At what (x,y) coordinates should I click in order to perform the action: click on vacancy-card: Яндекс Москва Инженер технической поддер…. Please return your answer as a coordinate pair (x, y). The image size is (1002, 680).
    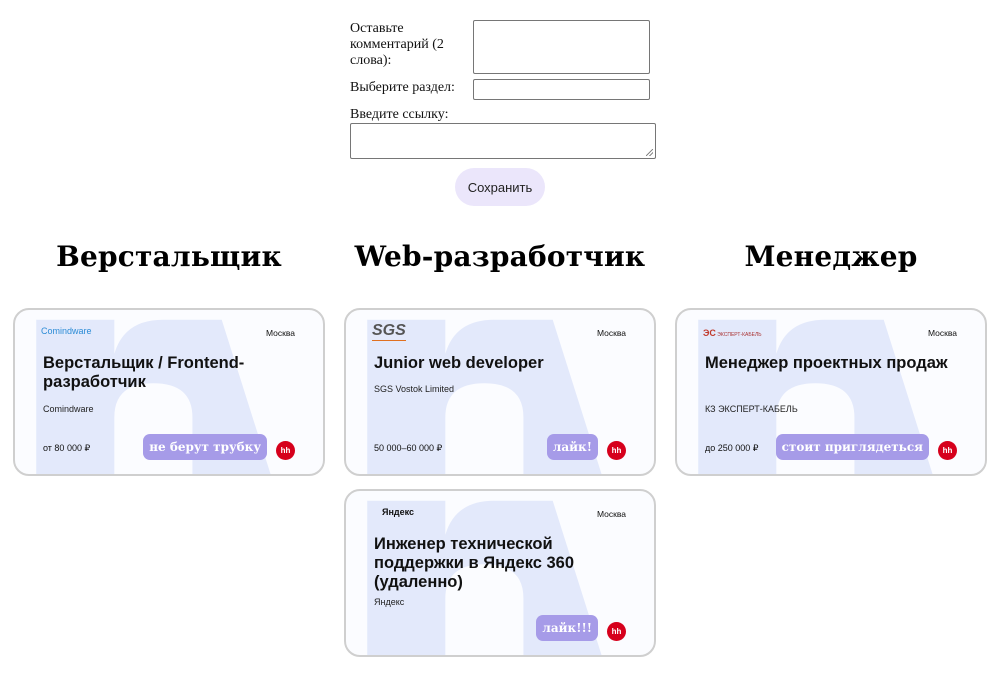
    Looking at the image, I should click on (500, 573).